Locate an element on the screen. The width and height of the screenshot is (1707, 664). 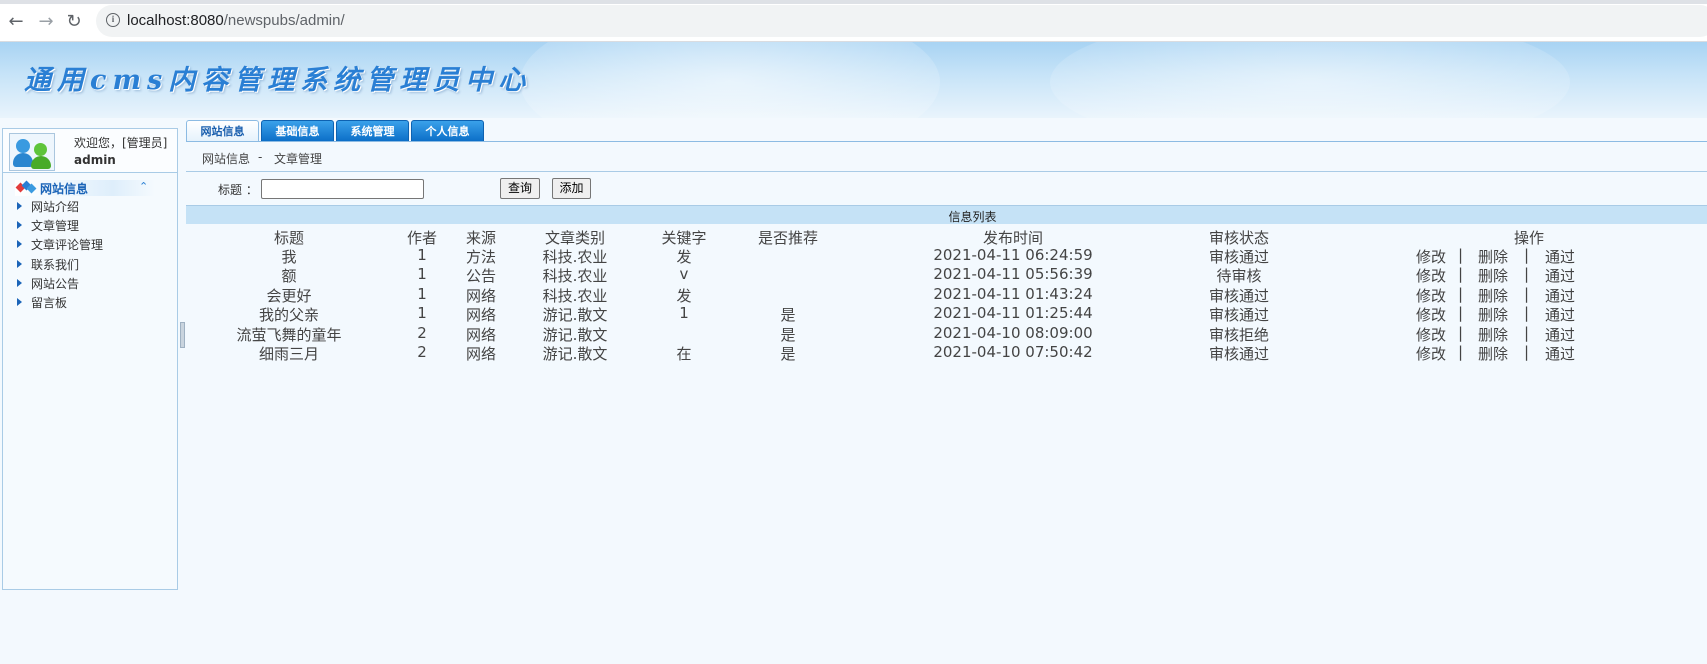
site-info-icon: i is located at coordinates (113, 20).